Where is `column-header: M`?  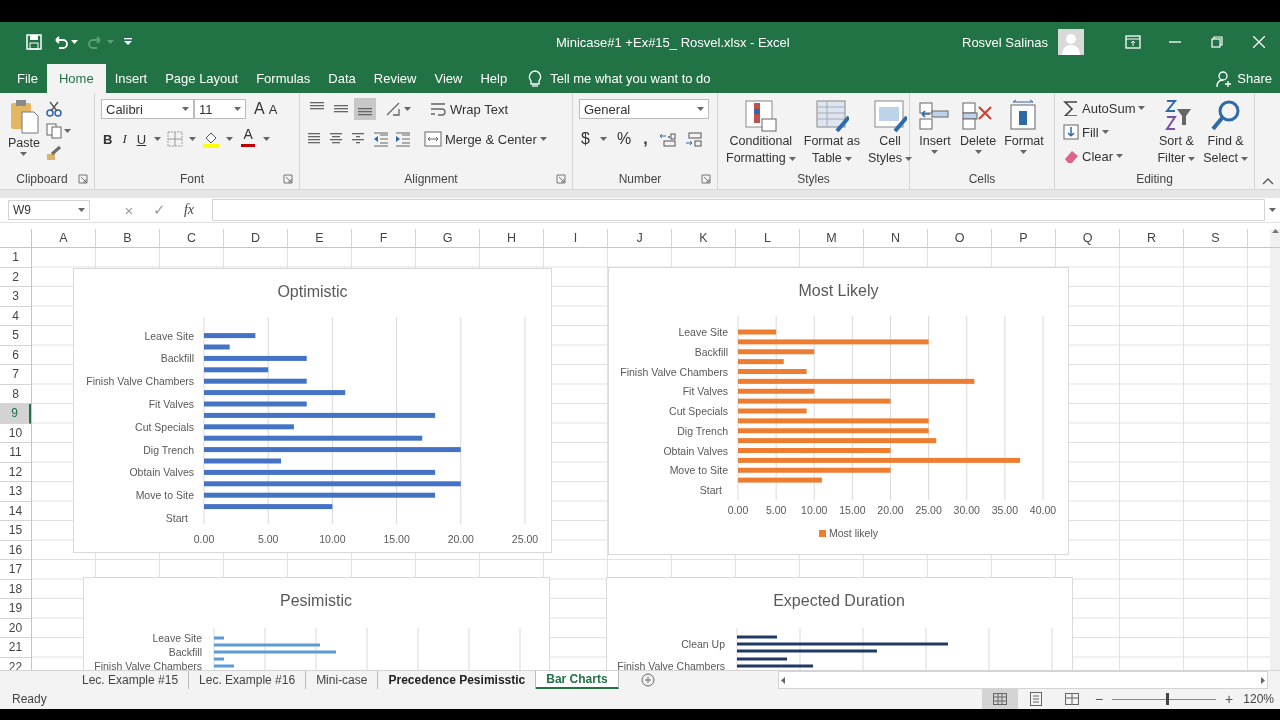
column-header: M is located at coordinates (832, 238).